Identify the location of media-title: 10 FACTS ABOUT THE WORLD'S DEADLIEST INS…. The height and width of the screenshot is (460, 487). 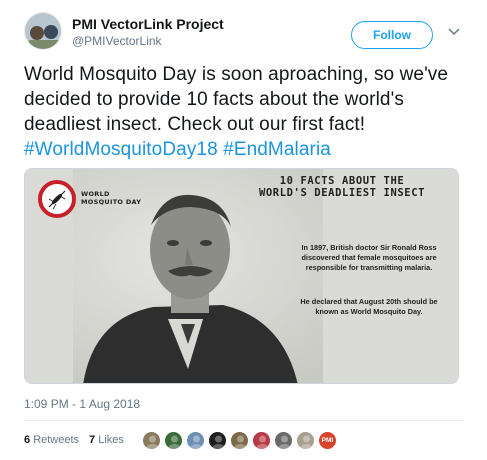
(342, 187).